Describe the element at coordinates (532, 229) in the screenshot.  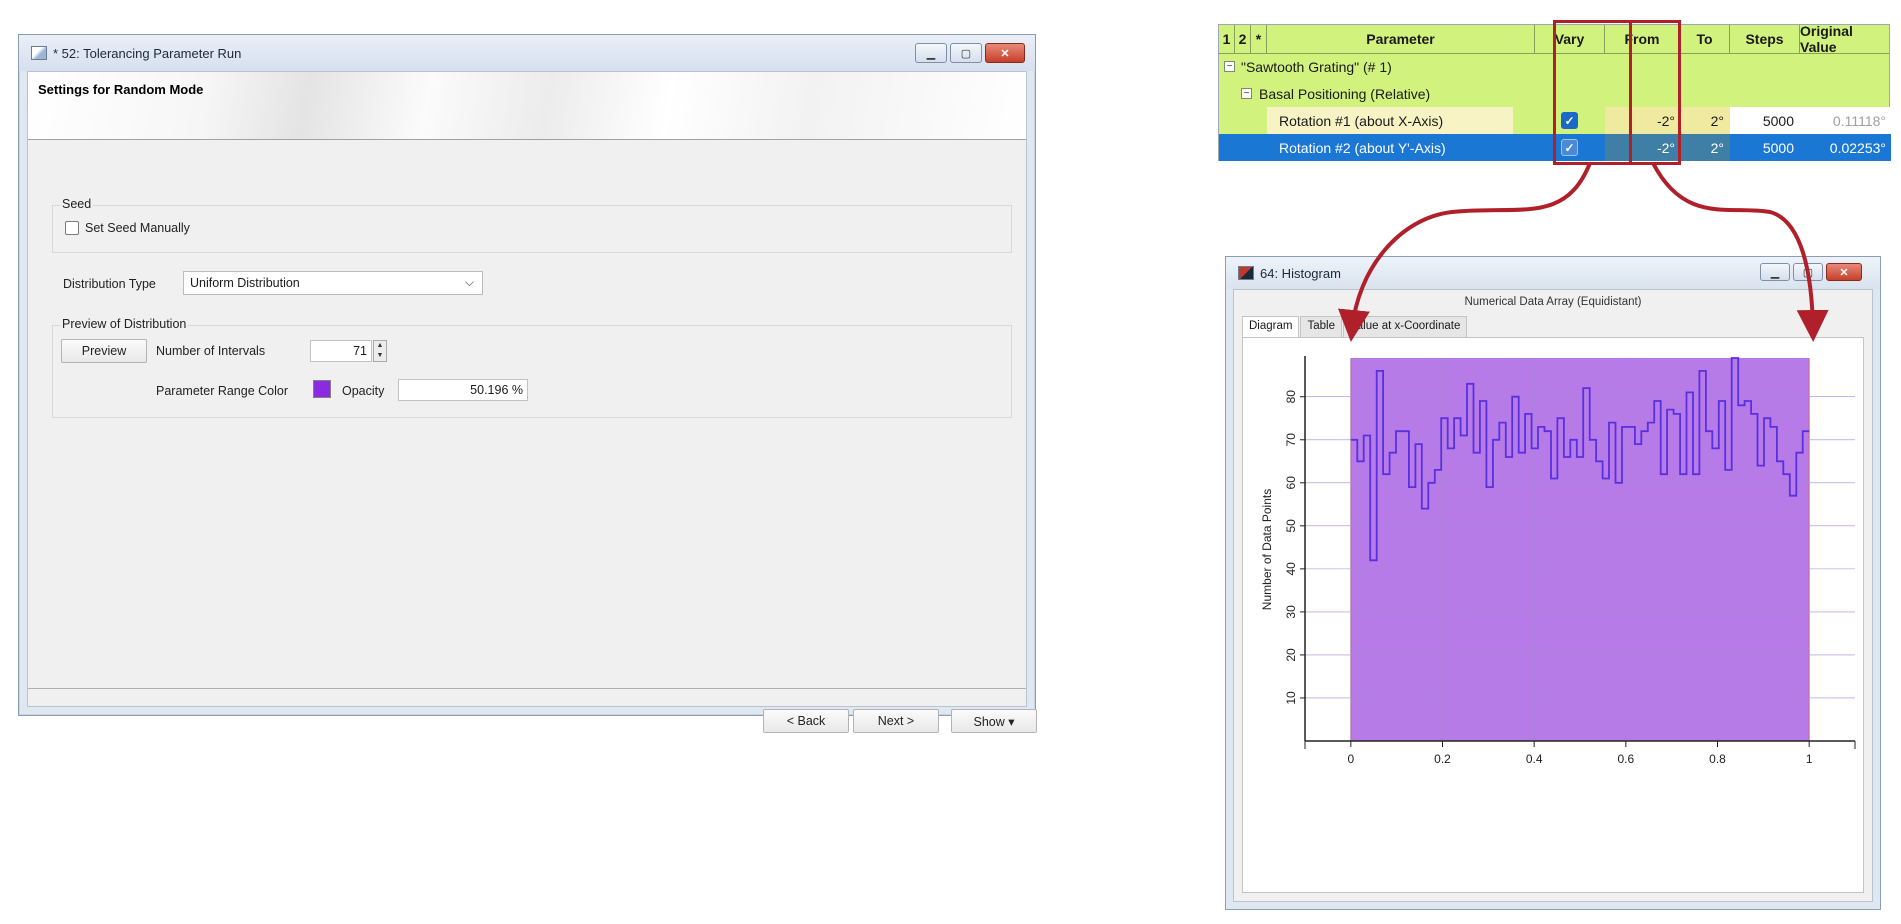
I see `seed-group` at that location.